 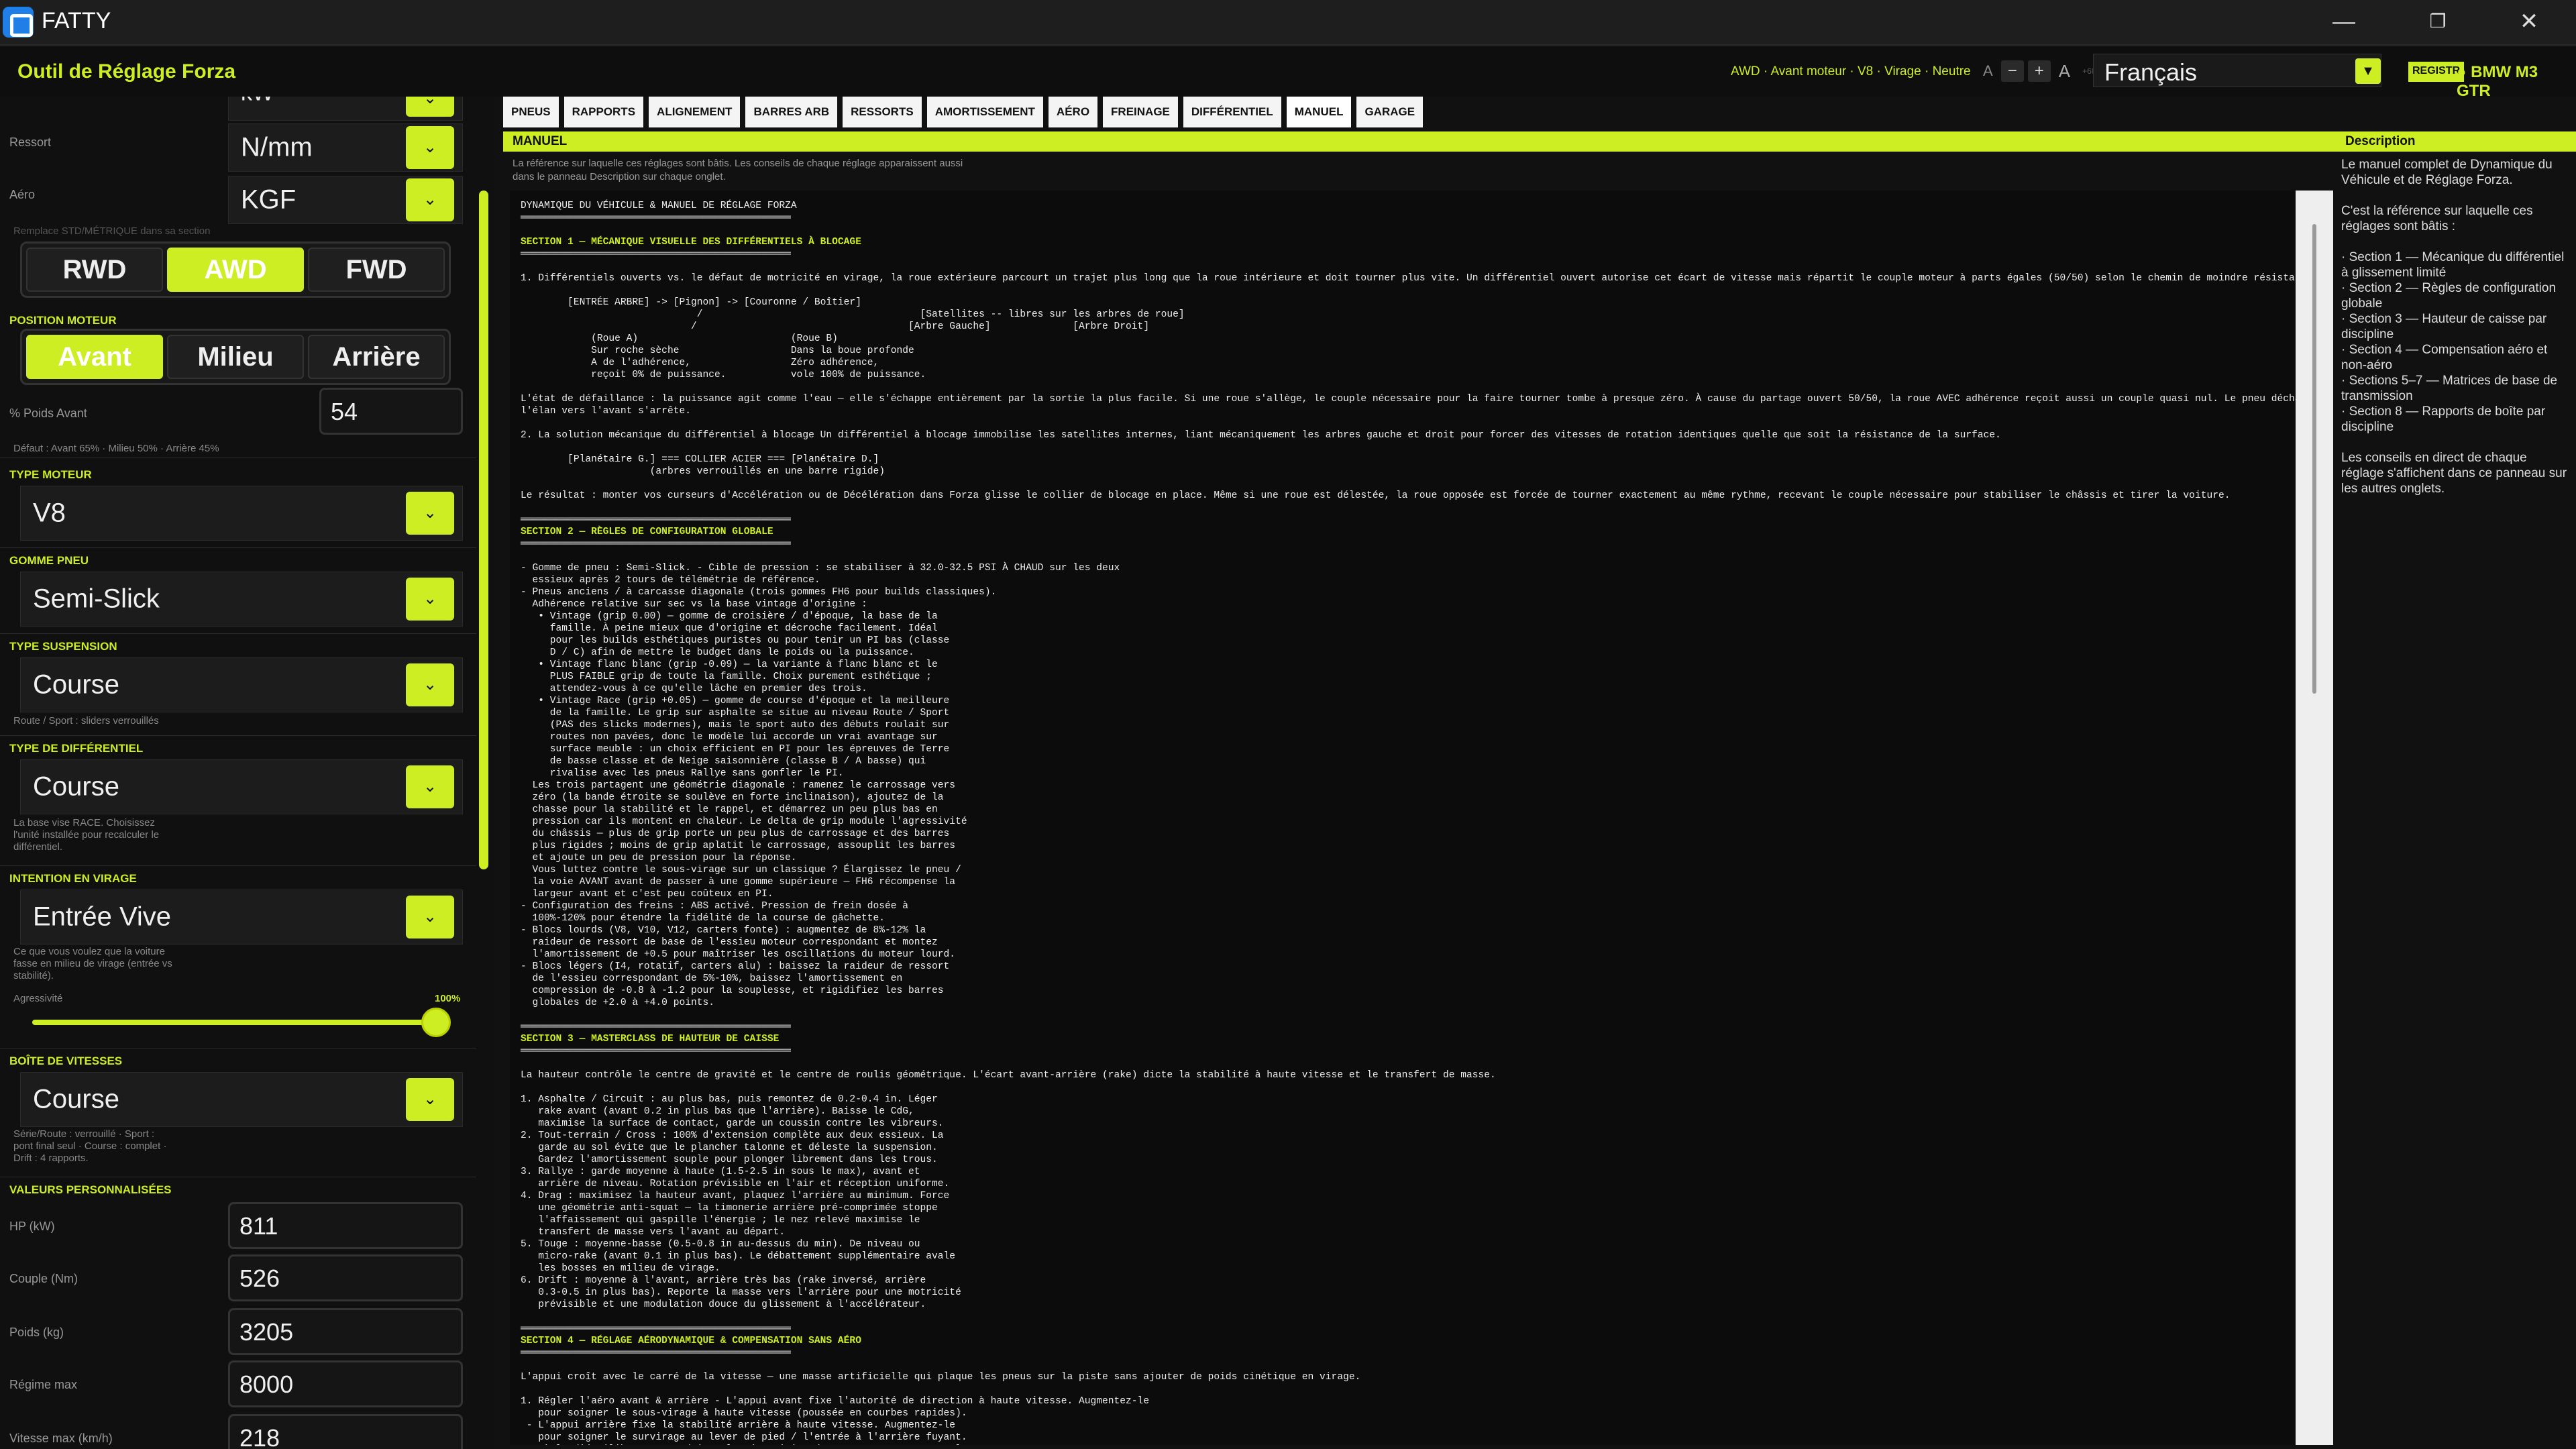 I want to click on aggressiveness-slider-track, so click(x=236, y=1022).